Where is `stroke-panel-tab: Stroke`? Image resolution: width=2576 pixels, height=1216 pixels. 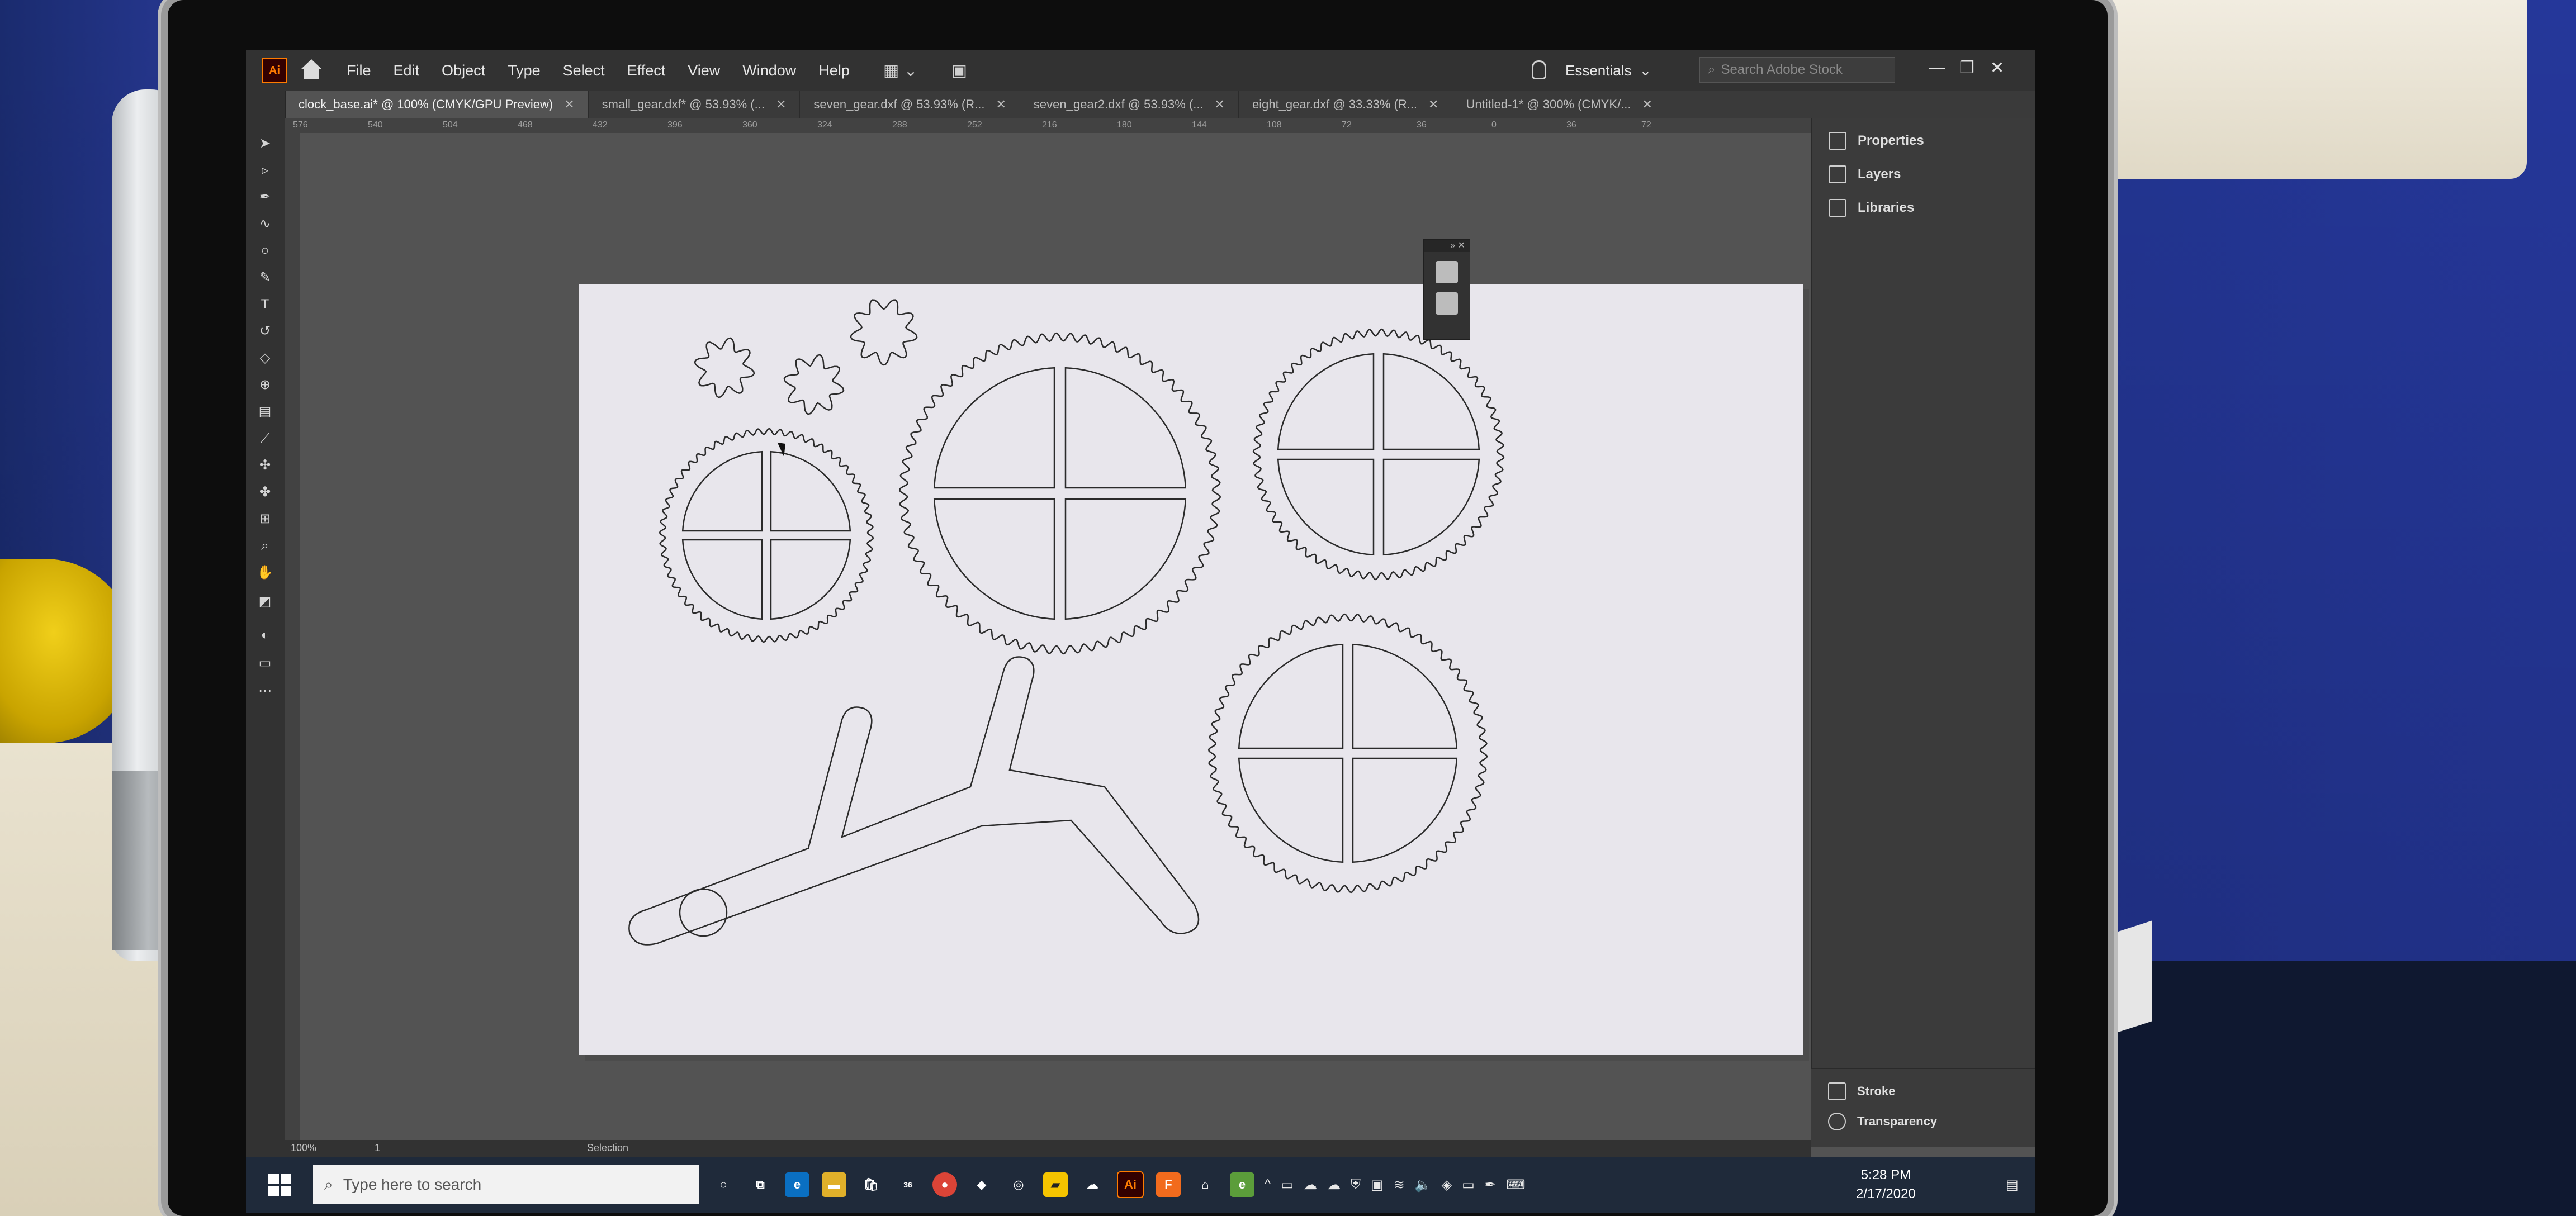
stroke-panel-tab: Stroke is located at coordinates (1862, 1091).